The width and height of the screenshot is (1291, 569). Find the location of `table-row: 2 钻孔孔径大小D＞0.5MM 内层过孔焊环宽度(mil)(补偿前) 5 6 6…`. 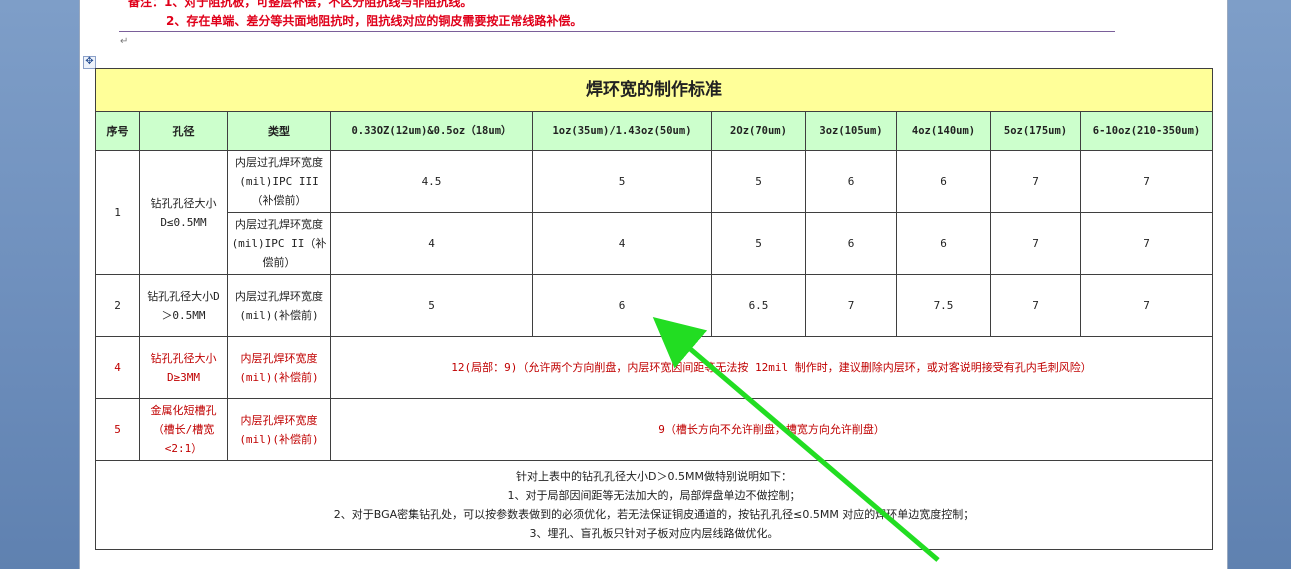

table-row: 2 钻孔孔径大小D＞0.5MM 内层过孔焊环宽度(mil)(补偿前) 5 6 6… is located at coordinates (654, 305).